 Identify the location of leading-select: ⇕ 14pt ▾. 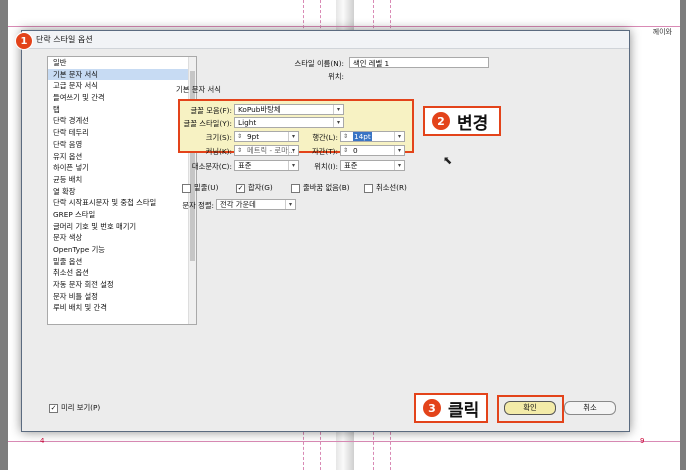
(372, 136).